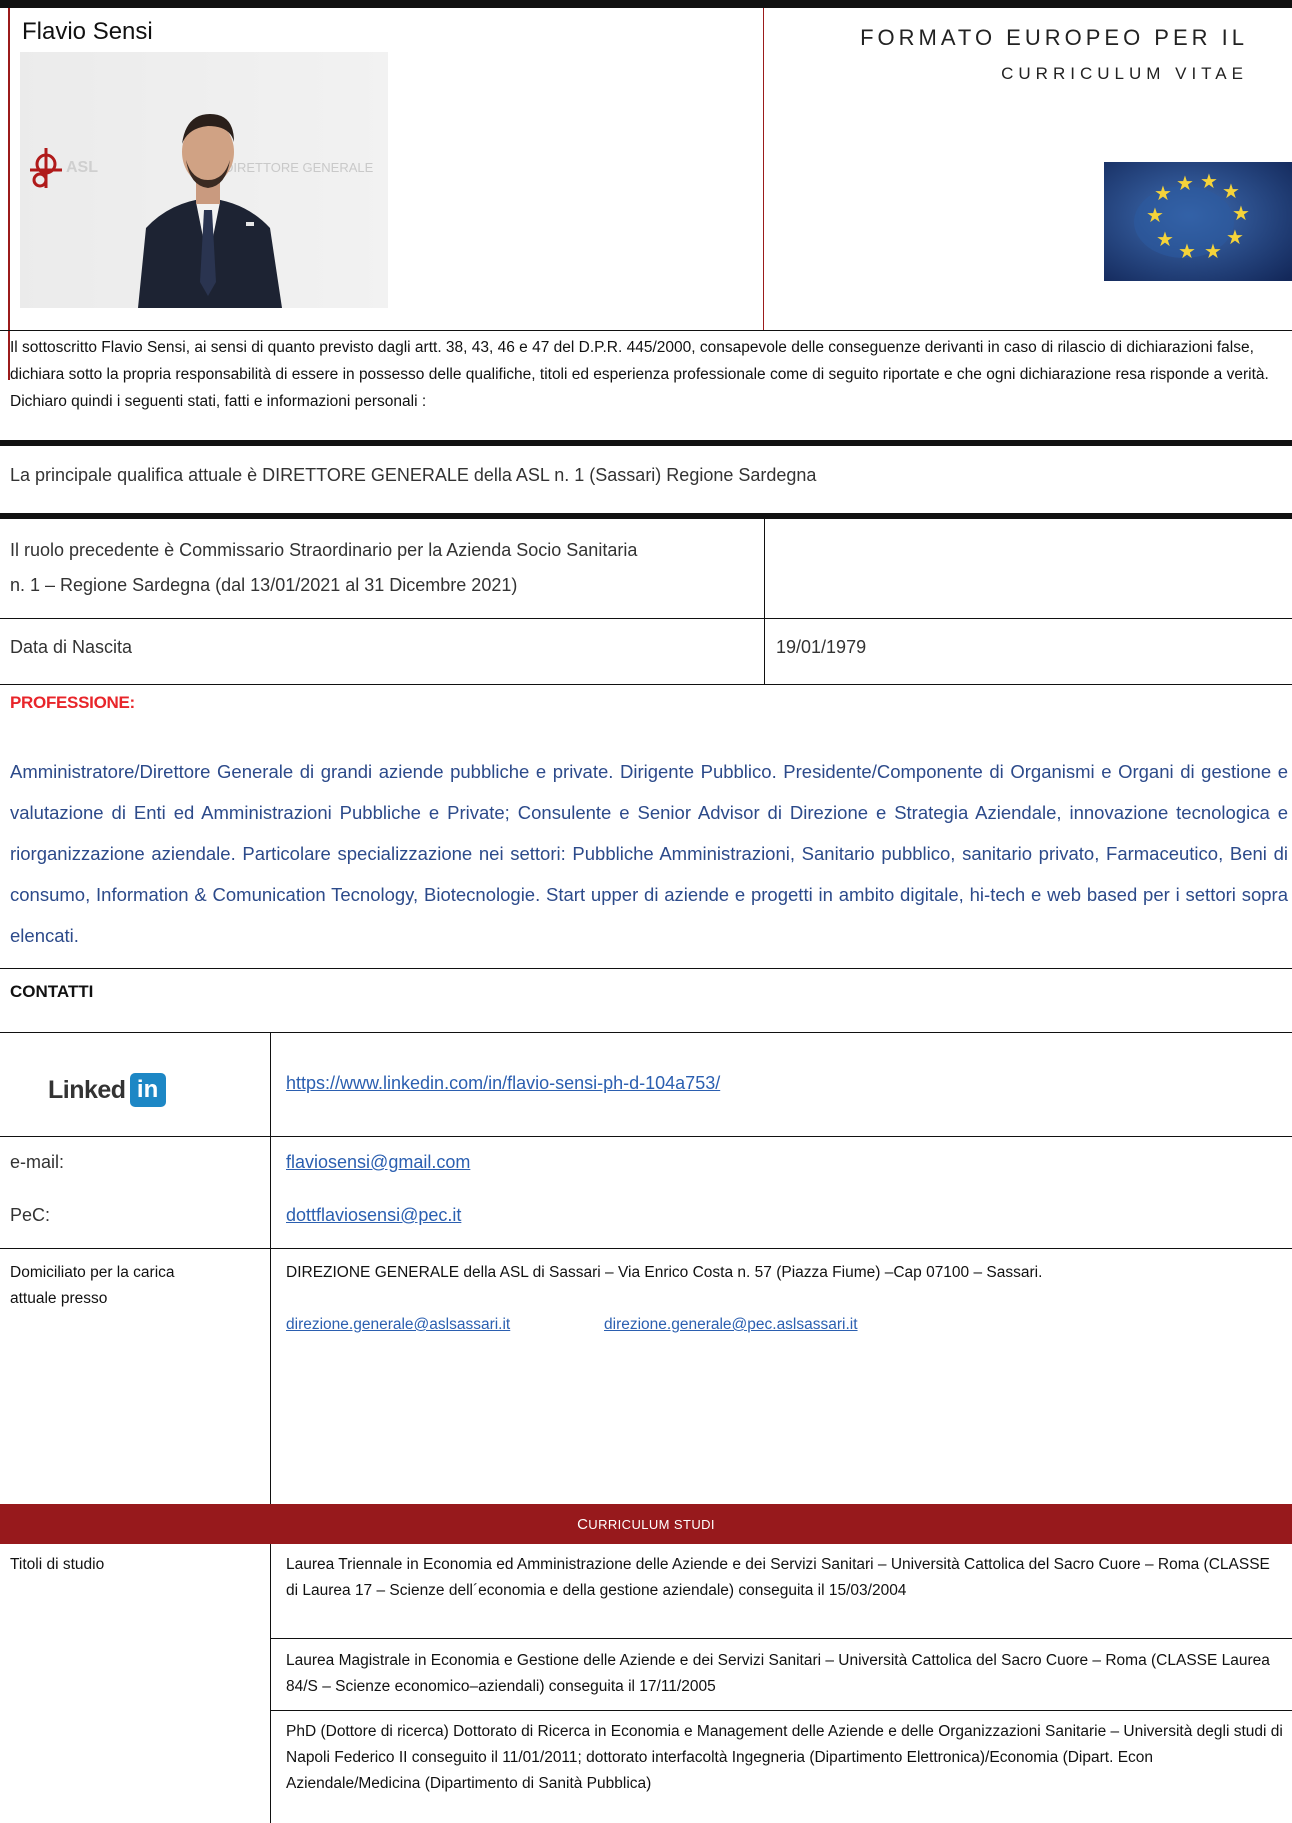 Image resolution: width=1292 pixels, height=1823 pixels. Describe the element at coordinates (52, 991) in the screenshot. I see `contatti-title: CONTATTI` at that location.